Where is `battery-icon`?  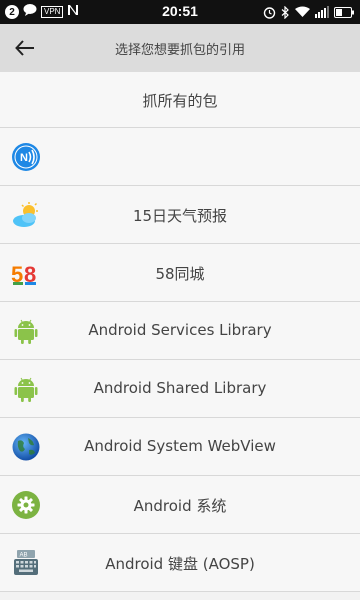
battery-icon is located at coordinates (344, 12).